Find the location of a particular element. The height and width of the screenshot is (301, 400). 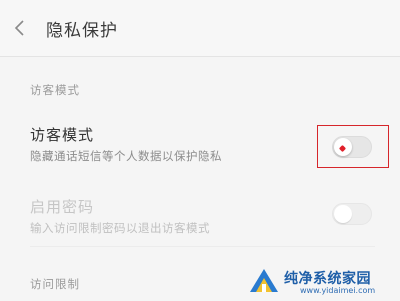

toggle-knob is located at coordinates (343, 214).